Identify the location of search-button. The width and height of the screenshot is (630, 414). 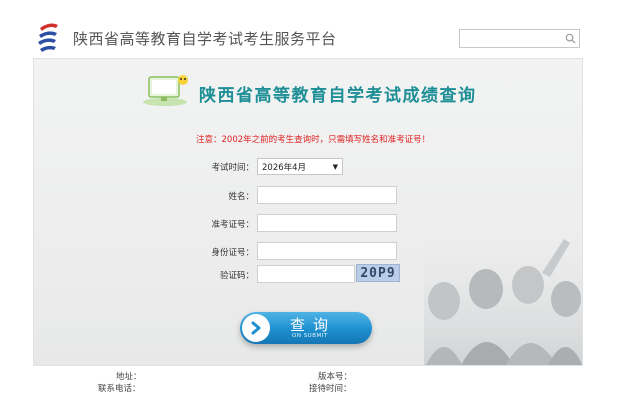
(571, 38).